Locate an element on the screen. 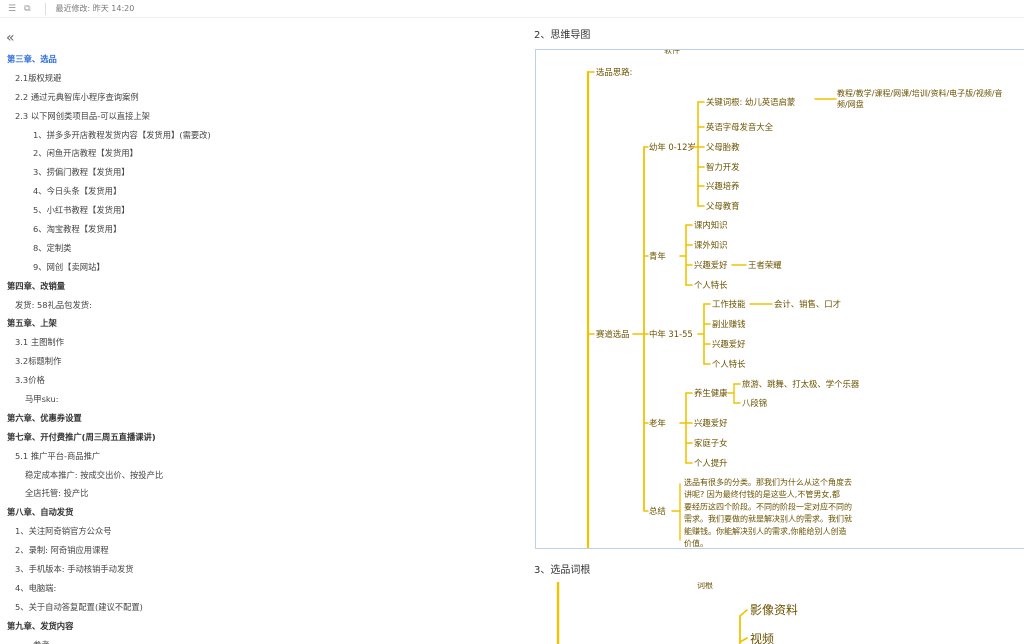 The height and width of the screenshot is (644, 1024). outline-item: 2、录制: 阿奇销应用课程 is located at coordinates (260, 550).